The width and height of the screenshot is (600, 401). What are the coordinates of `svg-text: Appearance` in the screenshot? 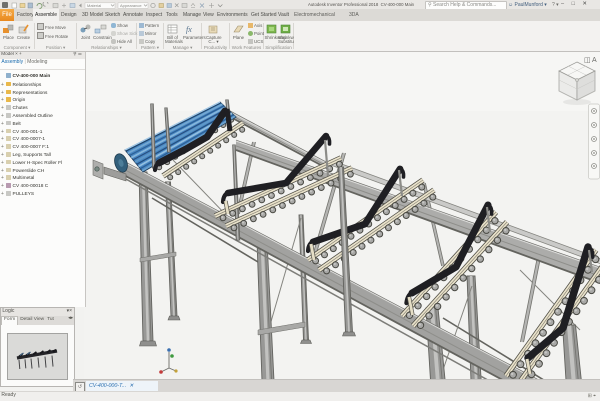 It's located at (131, 5).